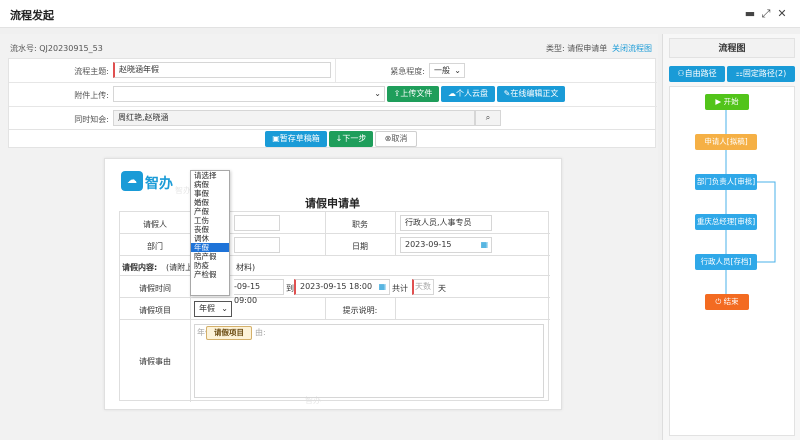 The image size is (800, 440). What do you see at coordinates (210, 211) in the screenshot?
I see `dropdown-option: 产假` at bounding box center [210, 211].